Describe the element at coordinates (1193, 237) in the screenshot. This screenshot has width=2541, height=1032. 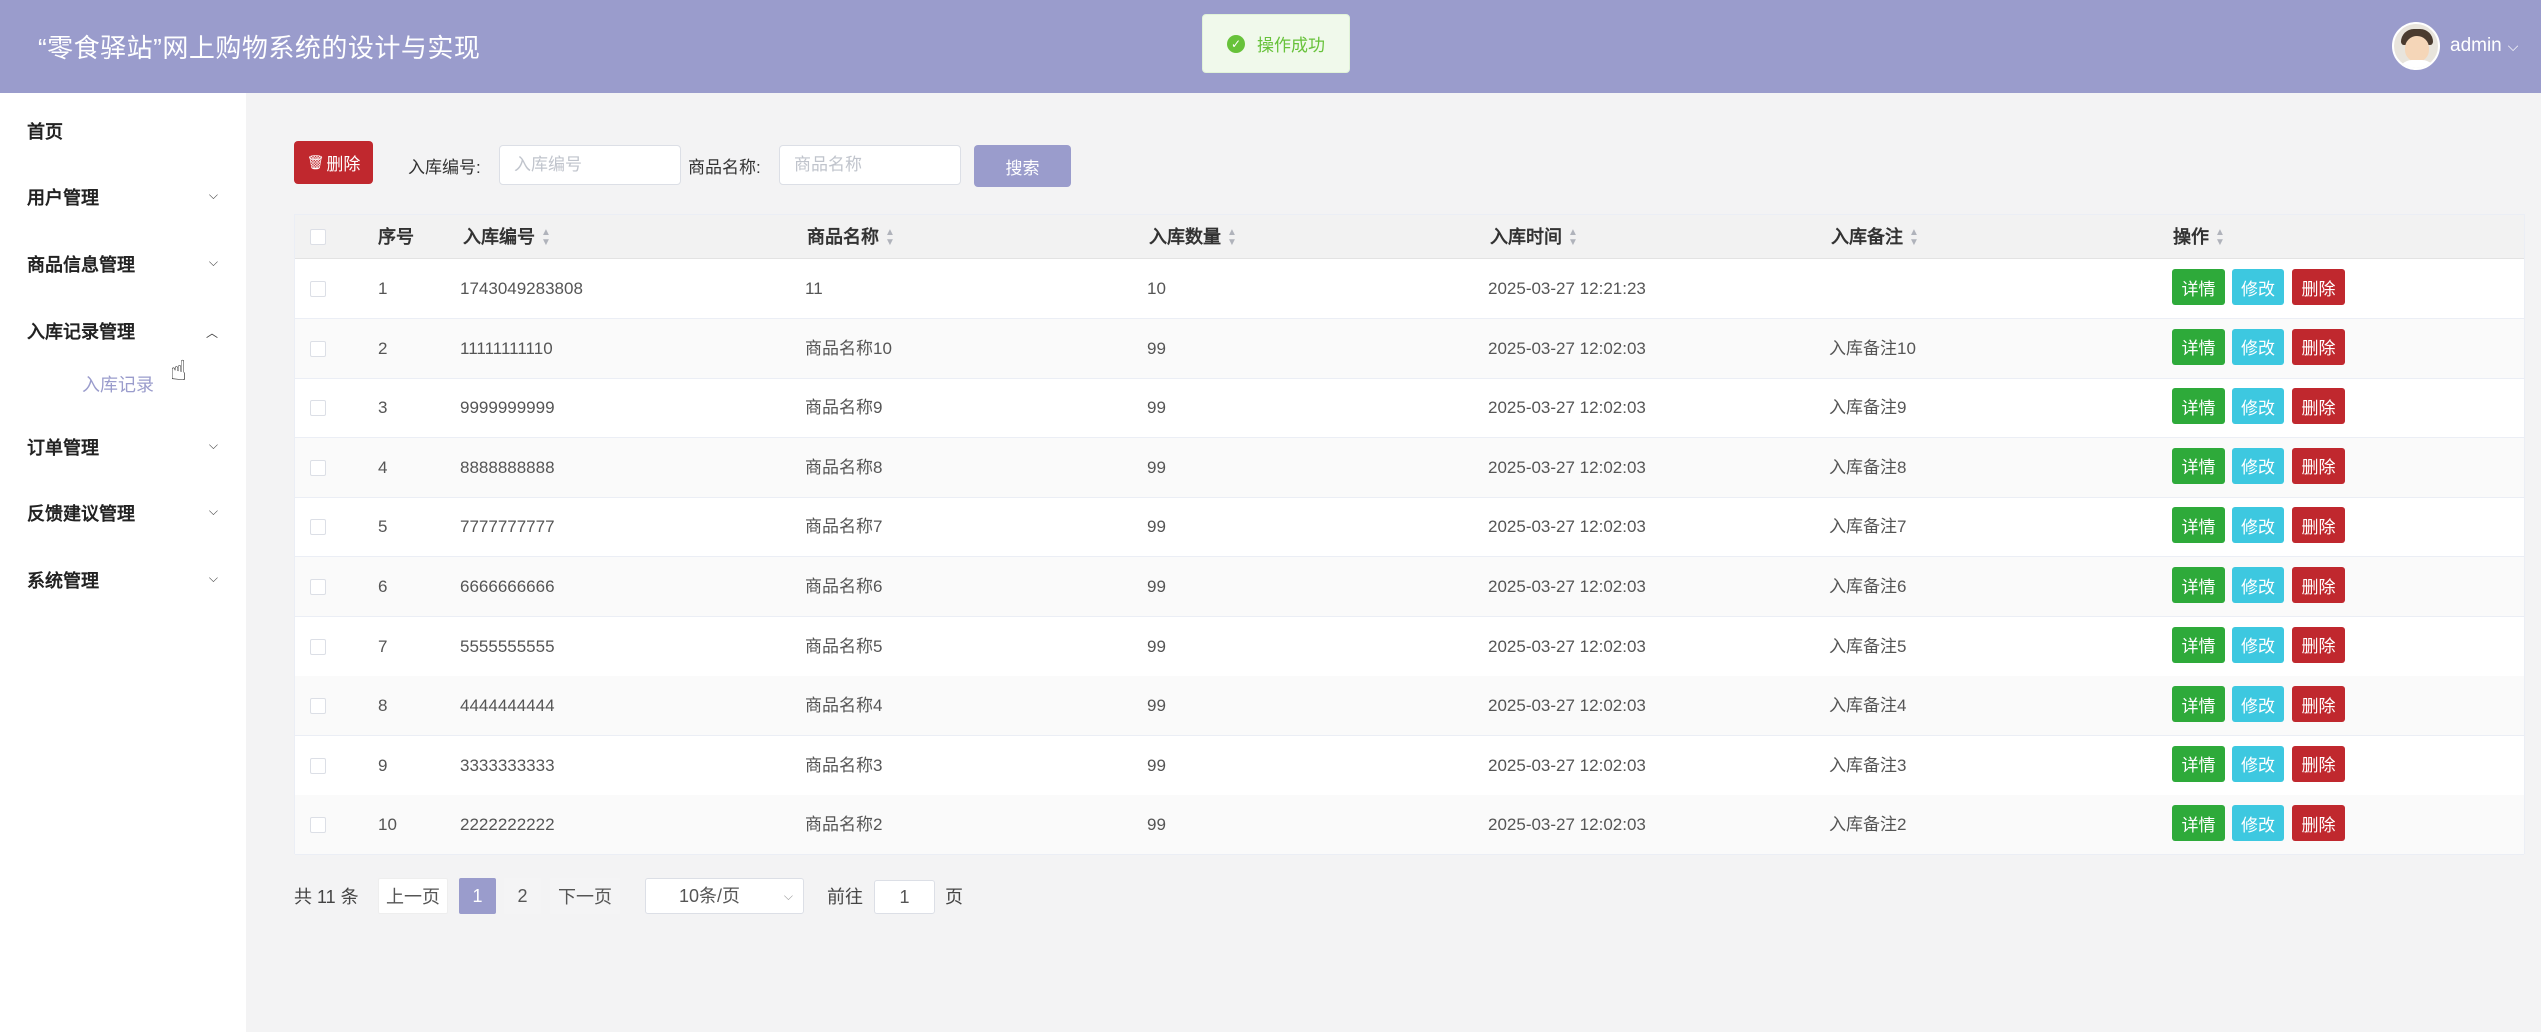
I see `column-header-qty: 入库数量 ▲ ▼` at that location.